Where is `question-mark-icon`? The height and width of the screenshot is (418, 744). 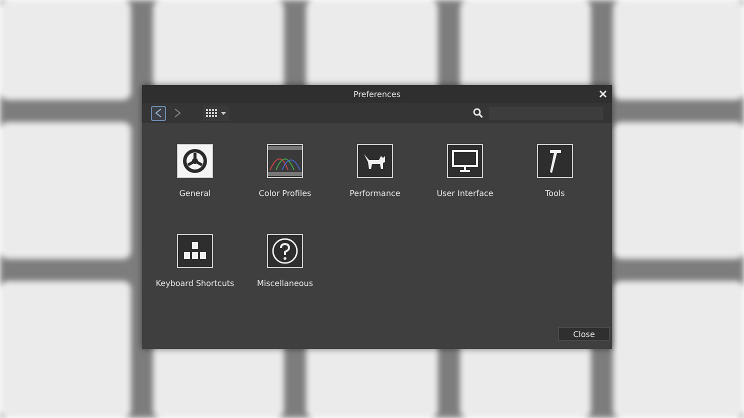 question-mark-icon is located at coordinates (285, 251).